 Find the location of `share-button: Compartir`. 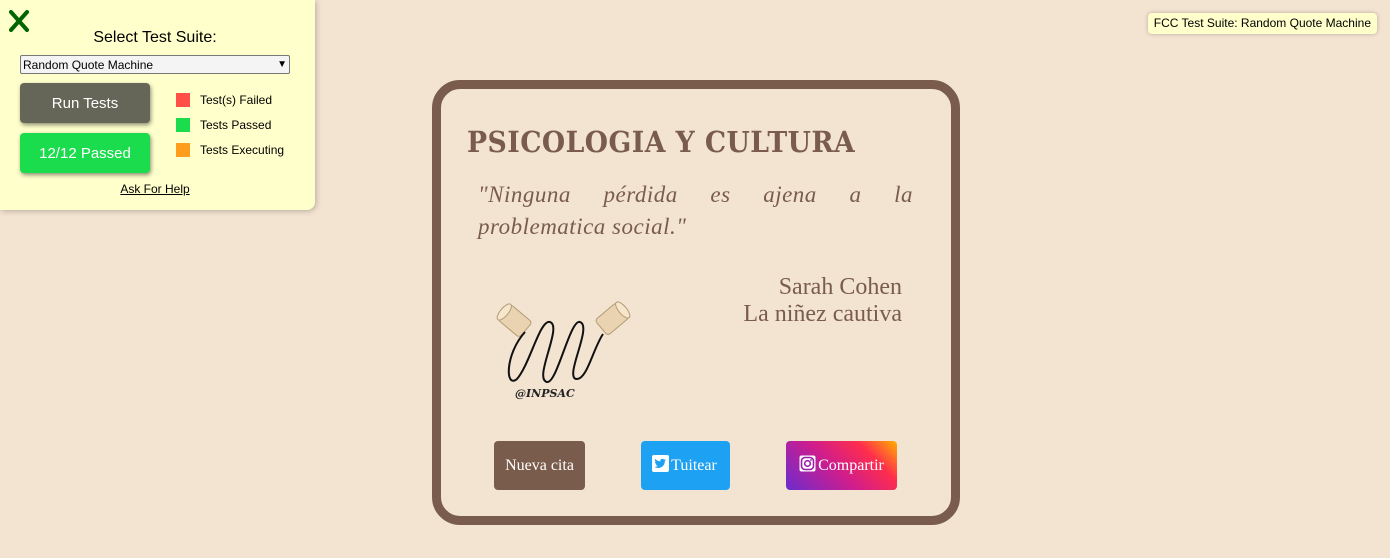

share-button: Compartir is located at coordinates (841, 465).